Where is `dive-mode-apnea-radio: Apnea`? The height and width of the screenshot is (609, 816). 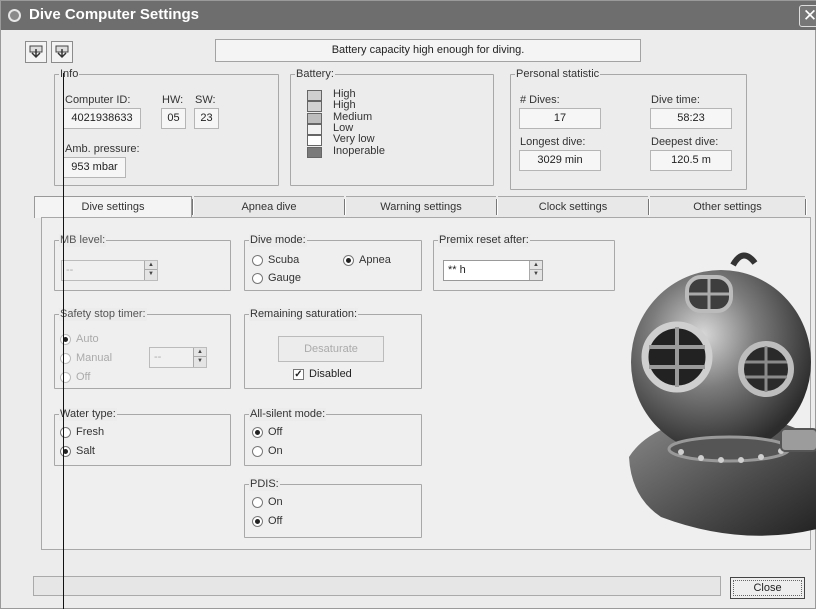 dive-mode-apnea-radio: Apnea is located at coordinates (367, 260).